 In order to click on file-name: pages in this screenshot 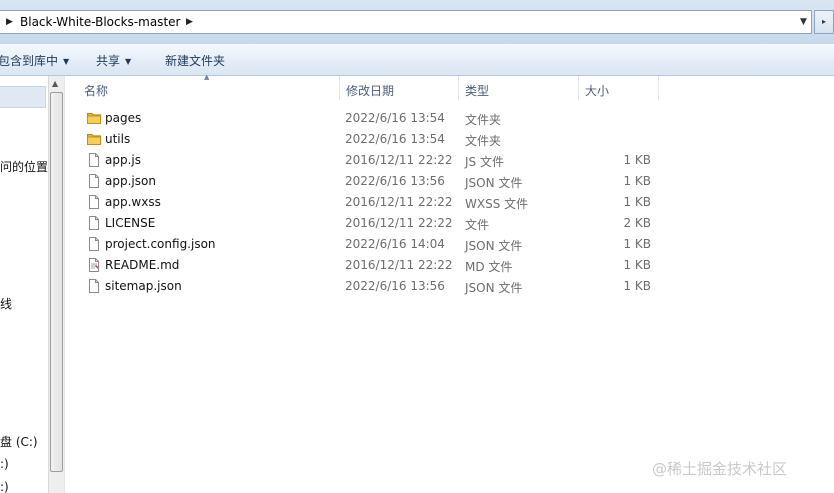, I will do `click(123, 118)`.